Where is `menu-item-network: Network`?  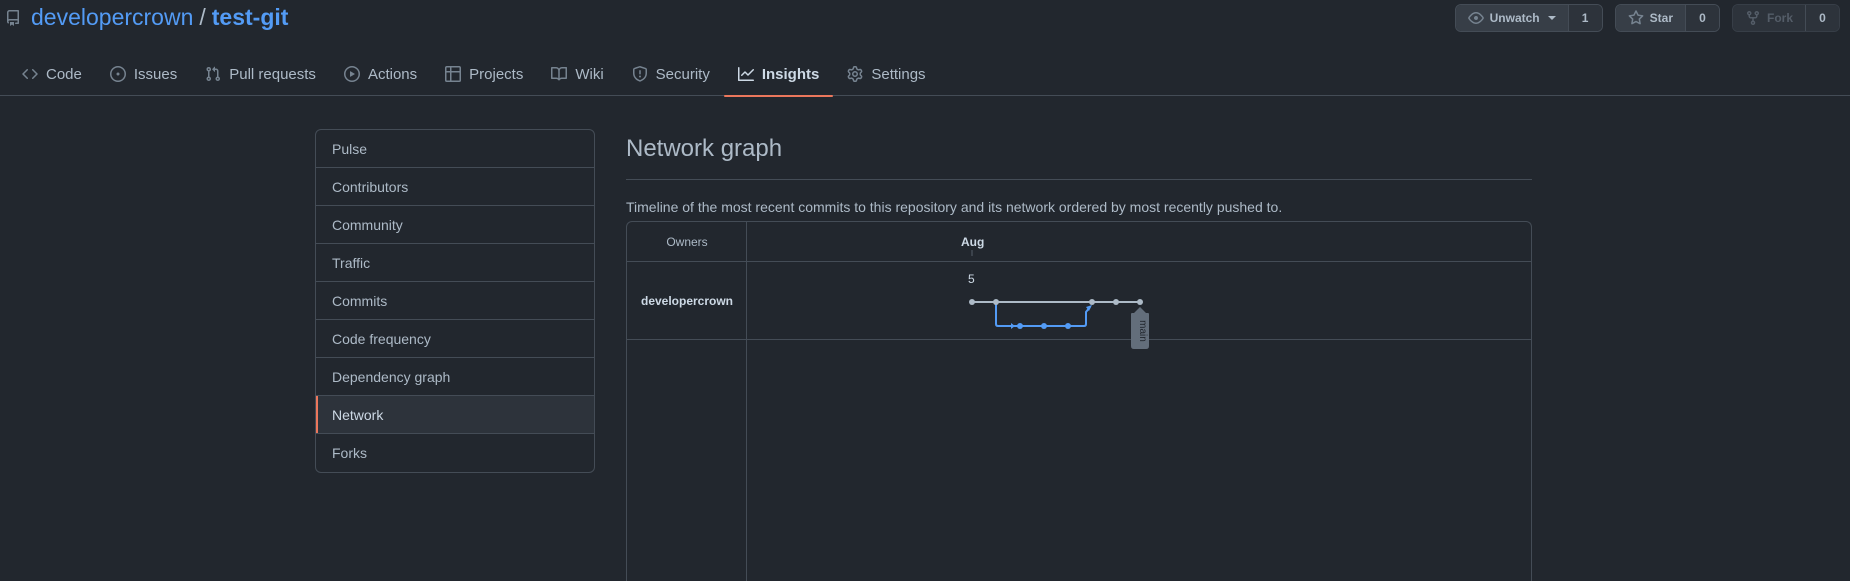
menu-item-network: Network is located at coordinates (455, 415).